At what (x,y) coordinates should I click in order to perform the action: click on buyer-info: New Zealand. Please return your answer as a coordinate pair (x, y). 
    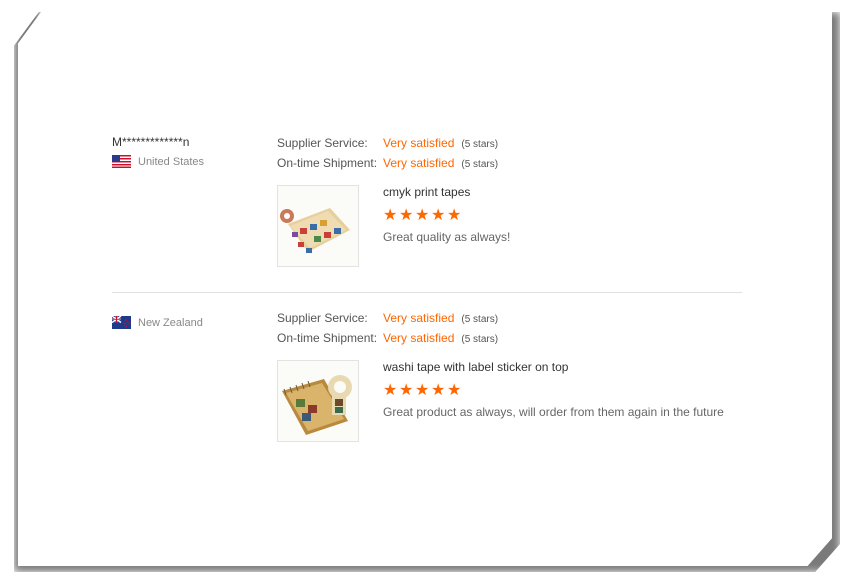
    Looking at the image, I should click on (192, 319).